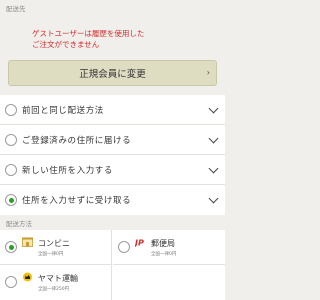  Describe the element at coordinates (163, 243) in the screenshot. I see `shipping-method-name: 郵便局` at that location.